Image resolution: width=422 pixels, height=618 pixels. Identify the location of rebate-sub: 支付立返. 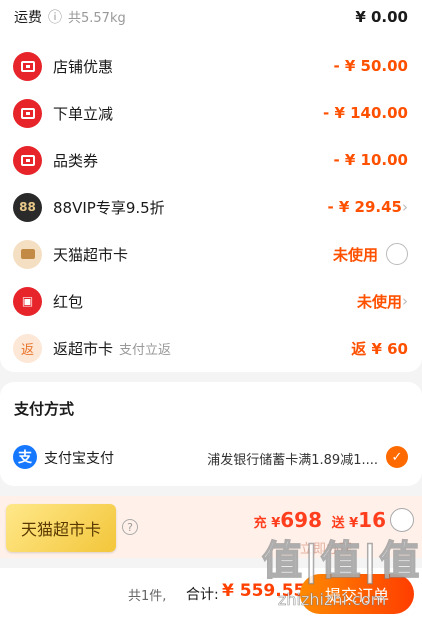
(145, 350).